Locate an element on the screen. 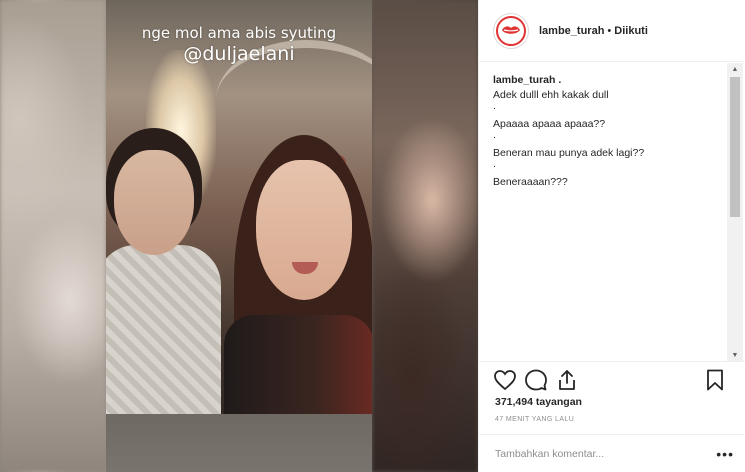 The height and width of the screenshot is (472, 745). post-timestamp: 47 MENIT YANG LALU is located at coordinates (534, 419).